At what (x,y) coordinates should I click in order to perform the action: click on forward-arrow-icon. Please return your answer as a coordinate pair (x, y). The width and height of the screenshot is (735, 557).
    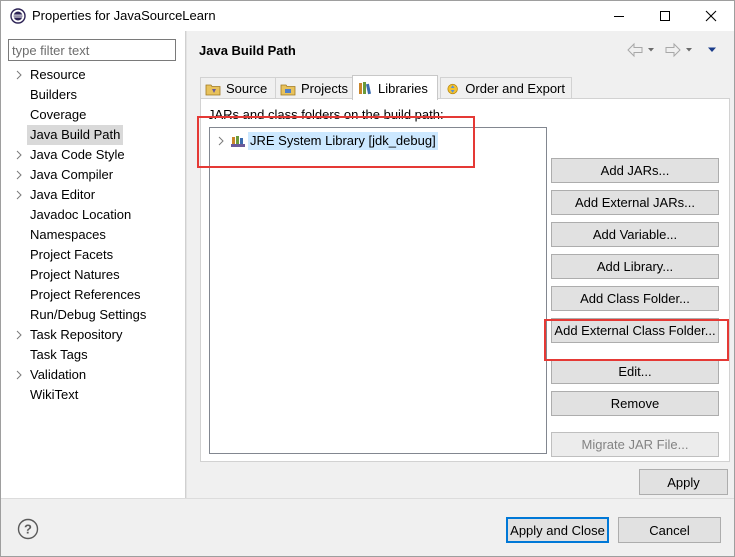
    Looking at the image, I should click on (673, 50).